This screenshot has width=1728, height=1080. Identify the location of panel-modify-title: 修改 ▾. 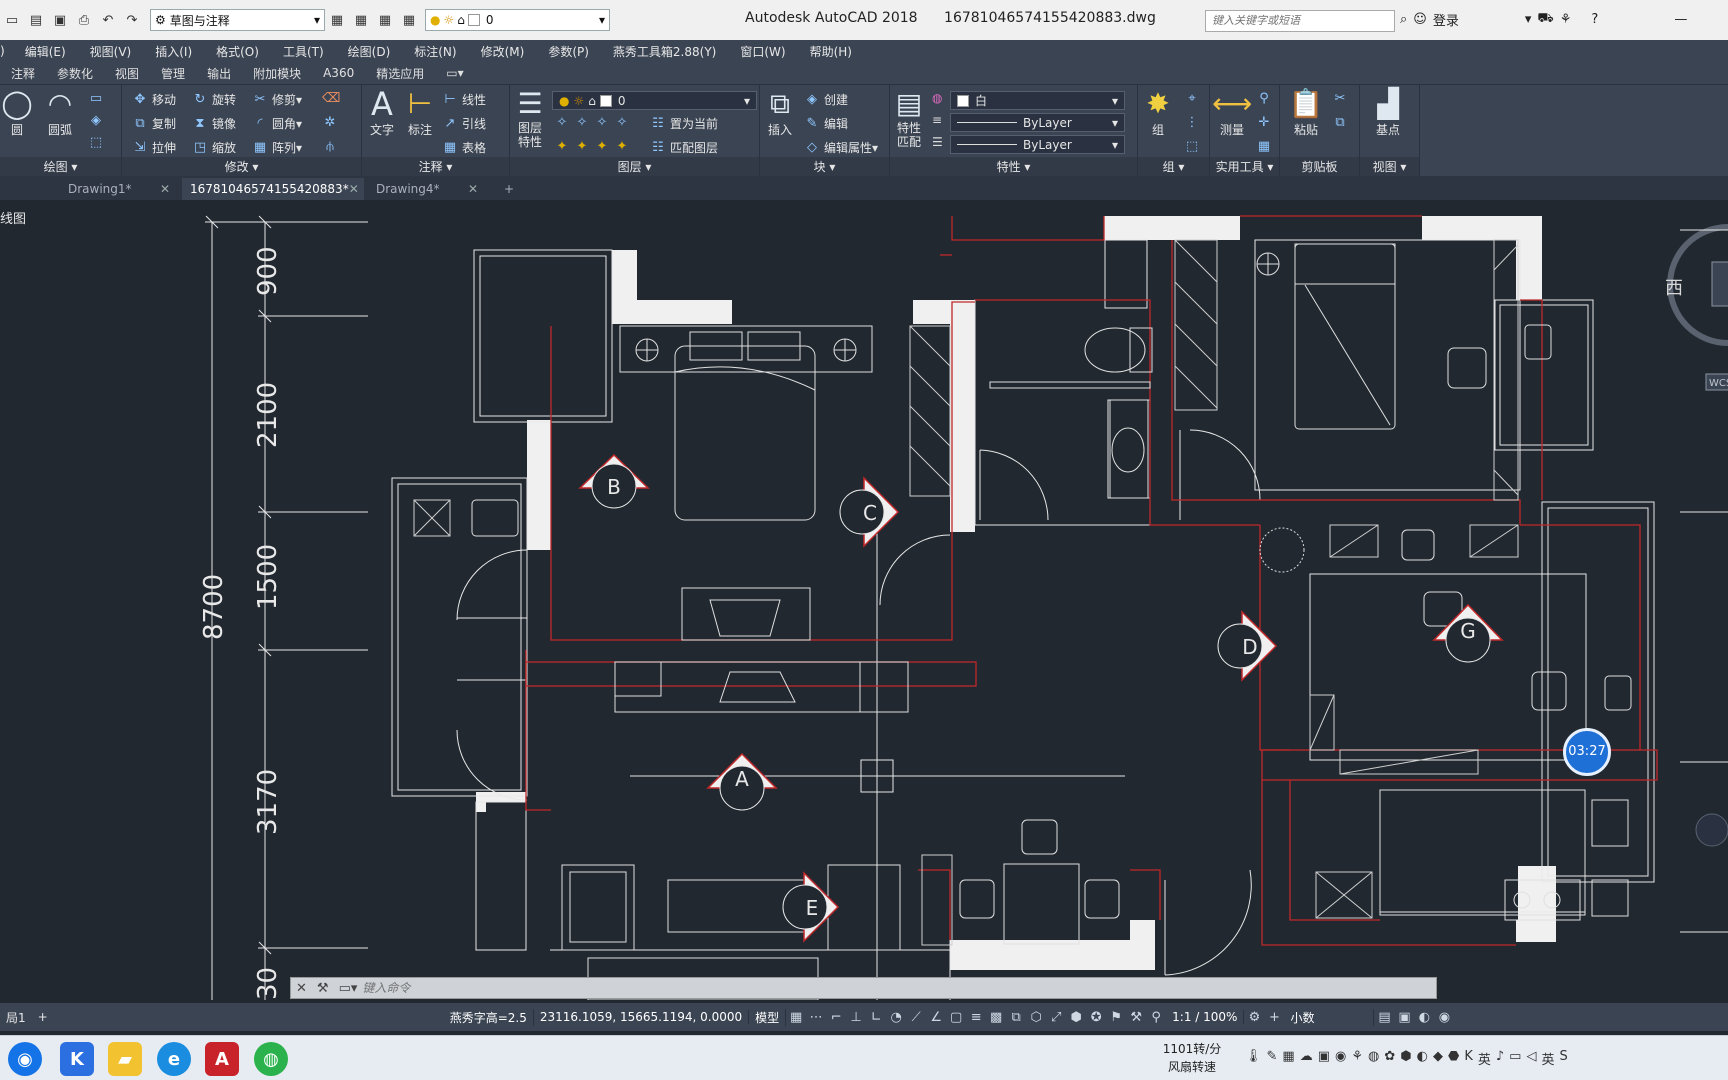
(241, 167).